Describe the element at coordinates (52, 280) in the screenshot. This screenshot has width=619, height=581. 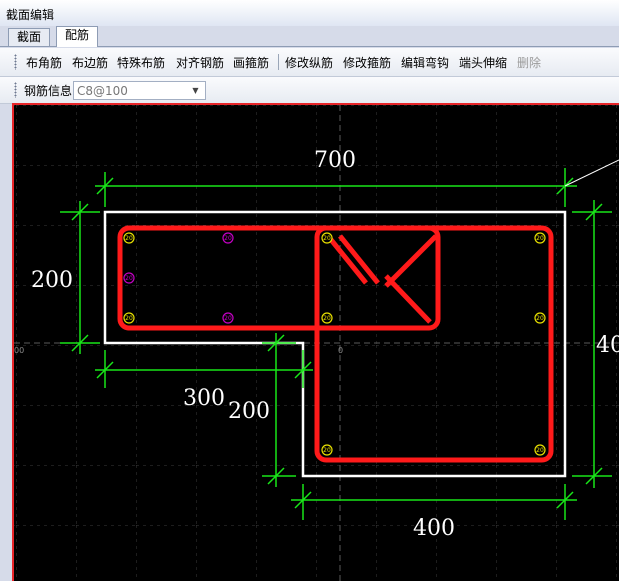
I see `dimension-left: 200` at that location.